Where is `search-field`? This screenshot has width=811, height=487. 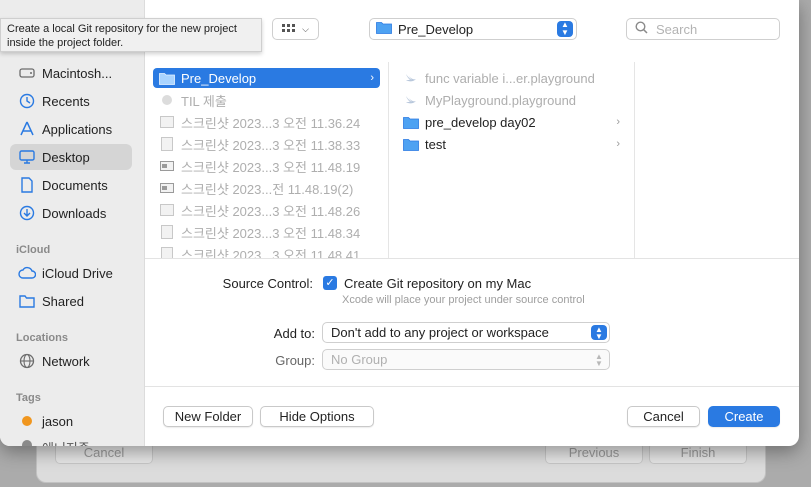 search-field is located at coordinates (703, 29).